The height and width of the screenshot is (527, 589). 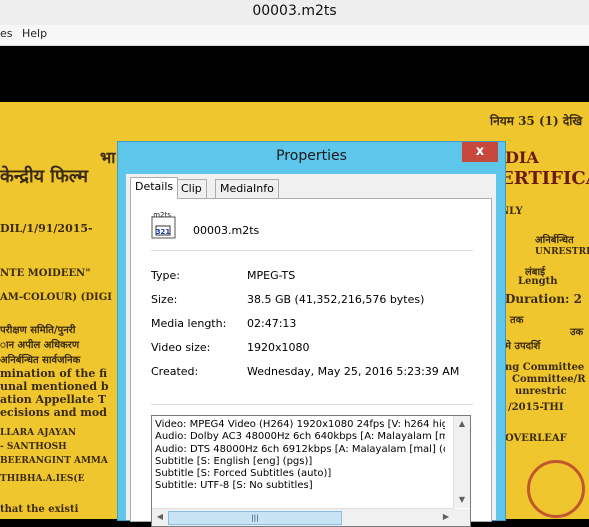 I want to click on vertical-scrollbar: ▲ ▼, so click(x=461, y=462).